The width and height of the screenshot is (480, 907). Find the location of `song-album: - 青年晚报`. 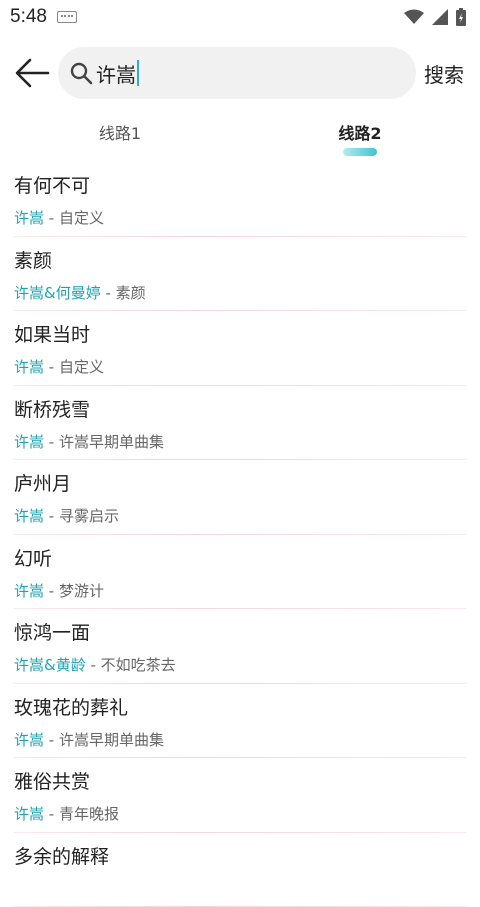

song-album: - 青年晚报 is located at coordinates (81, 814).